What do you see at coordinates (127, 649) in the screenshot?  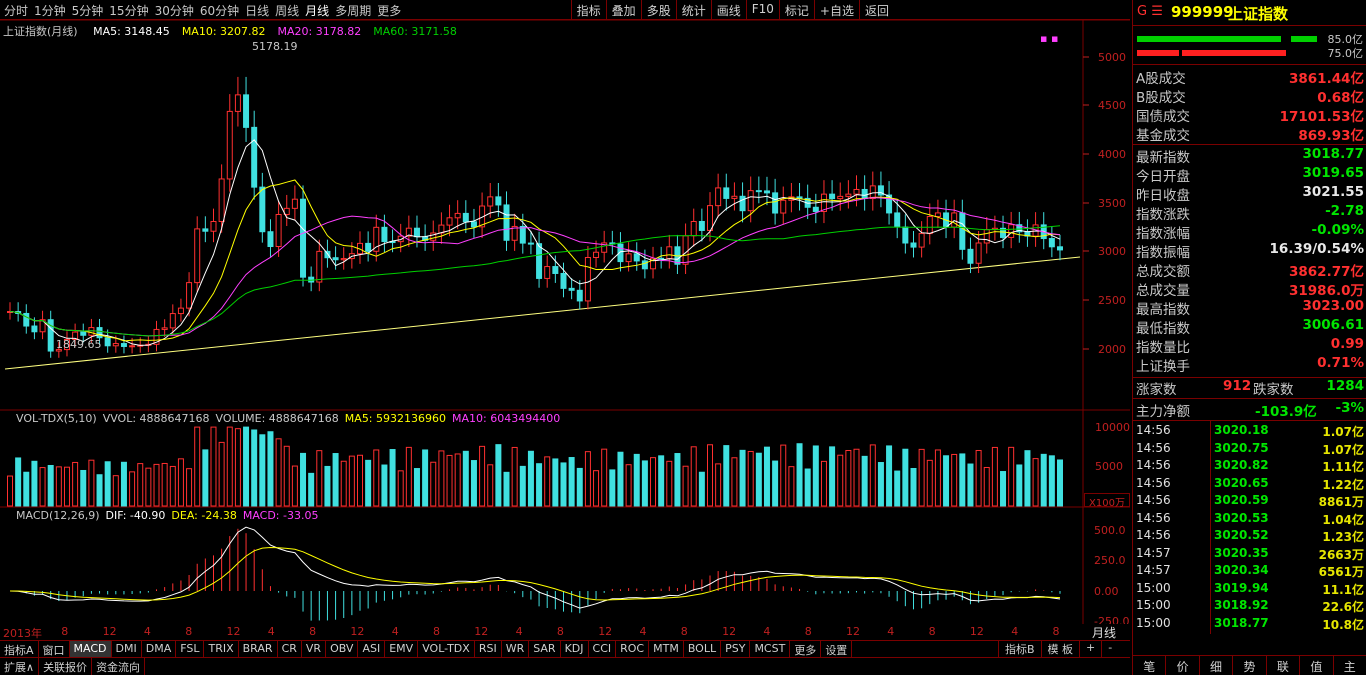 I see `indicator-tab-3: DMI` at bounding box center [127, 649].